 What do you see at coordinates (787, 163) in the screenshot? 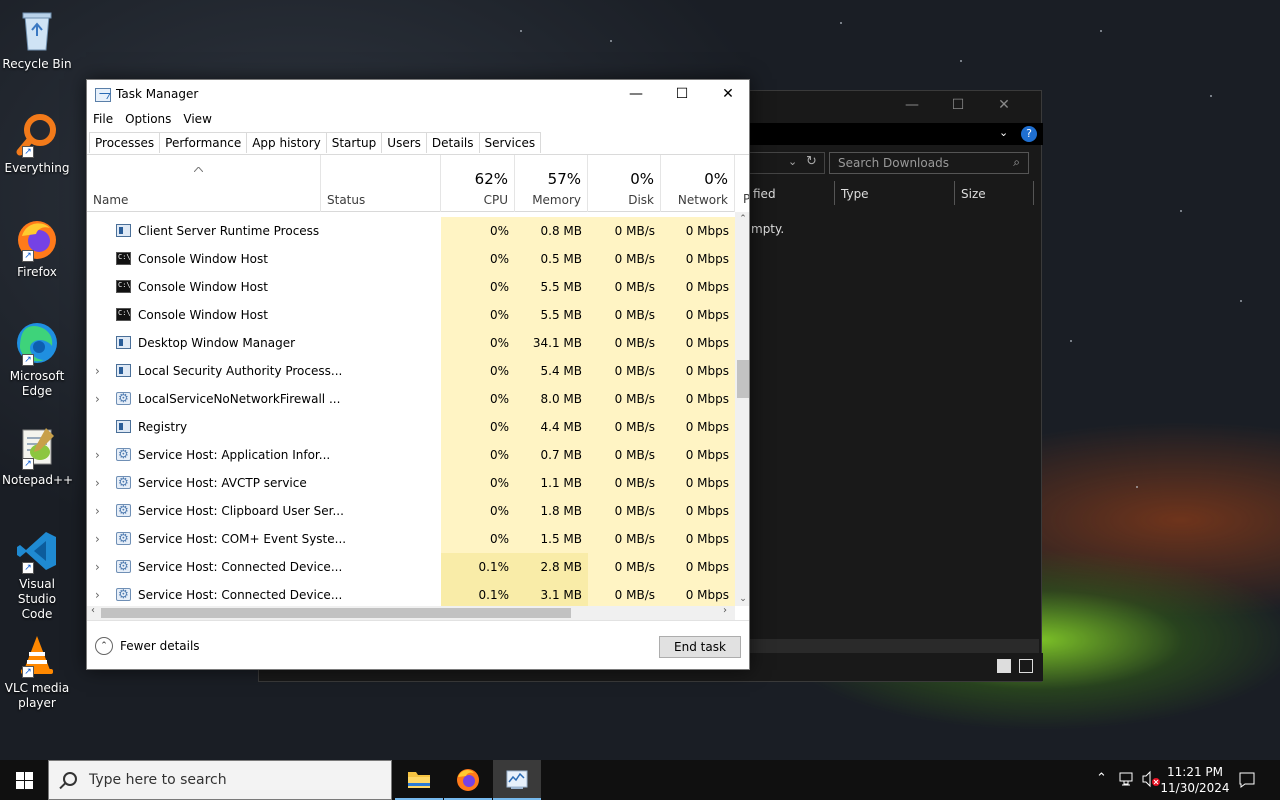
I see `explorer-address-bar: ⌄ ↻` at bounding box center [787, 163].